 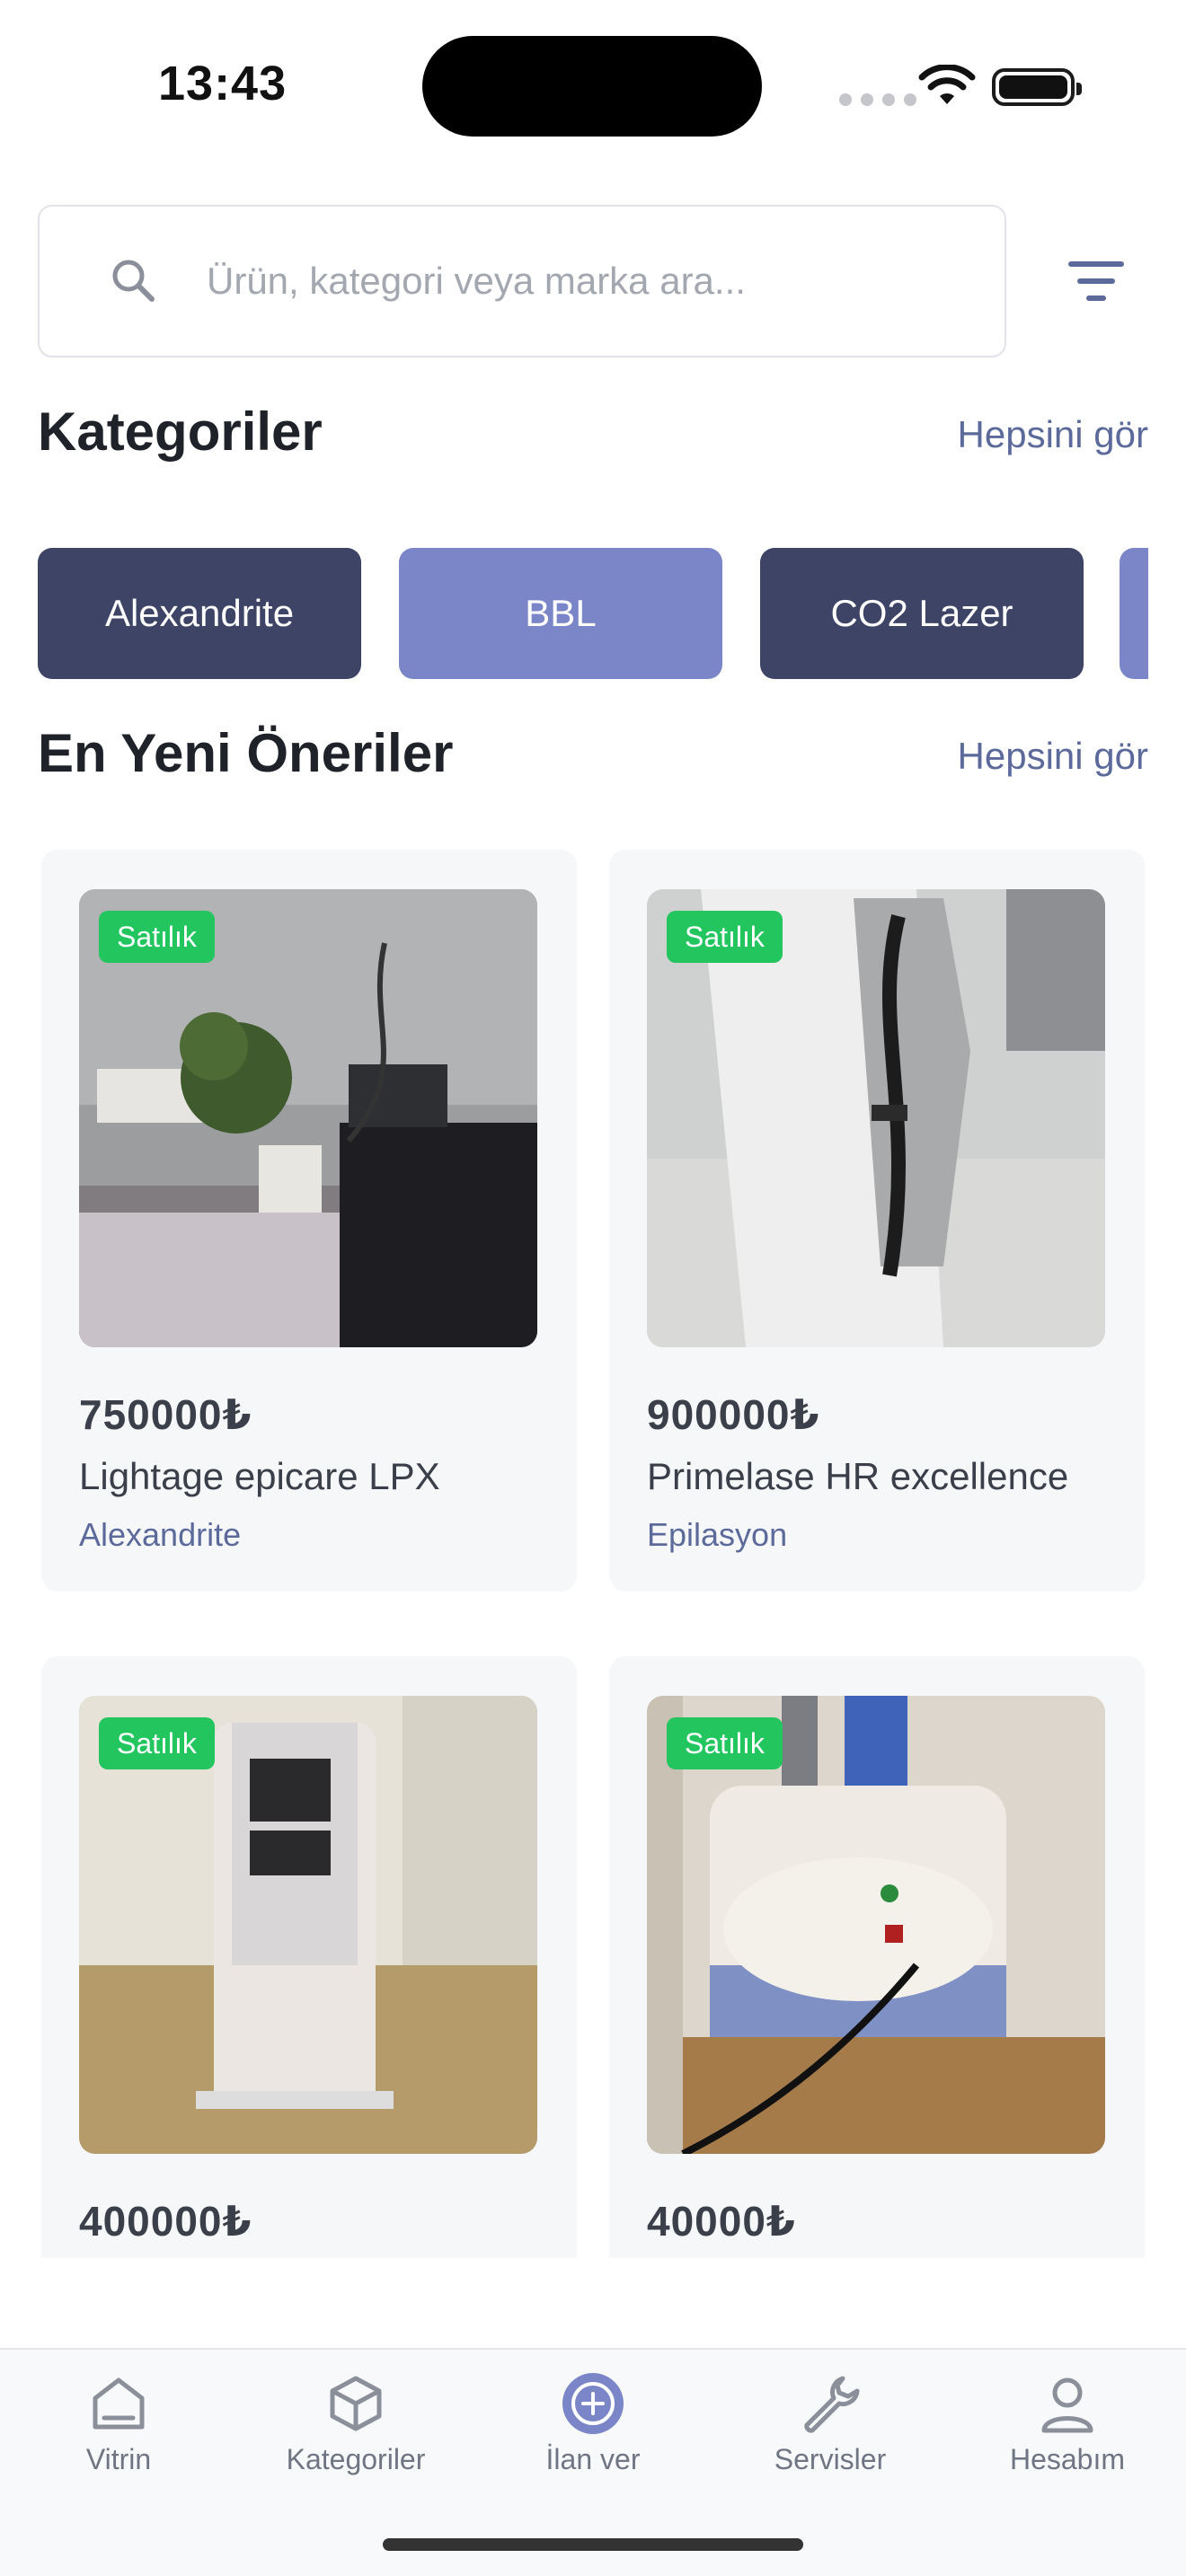 I want to click on product-price: 400000₺, so click(x=165, y=2221).